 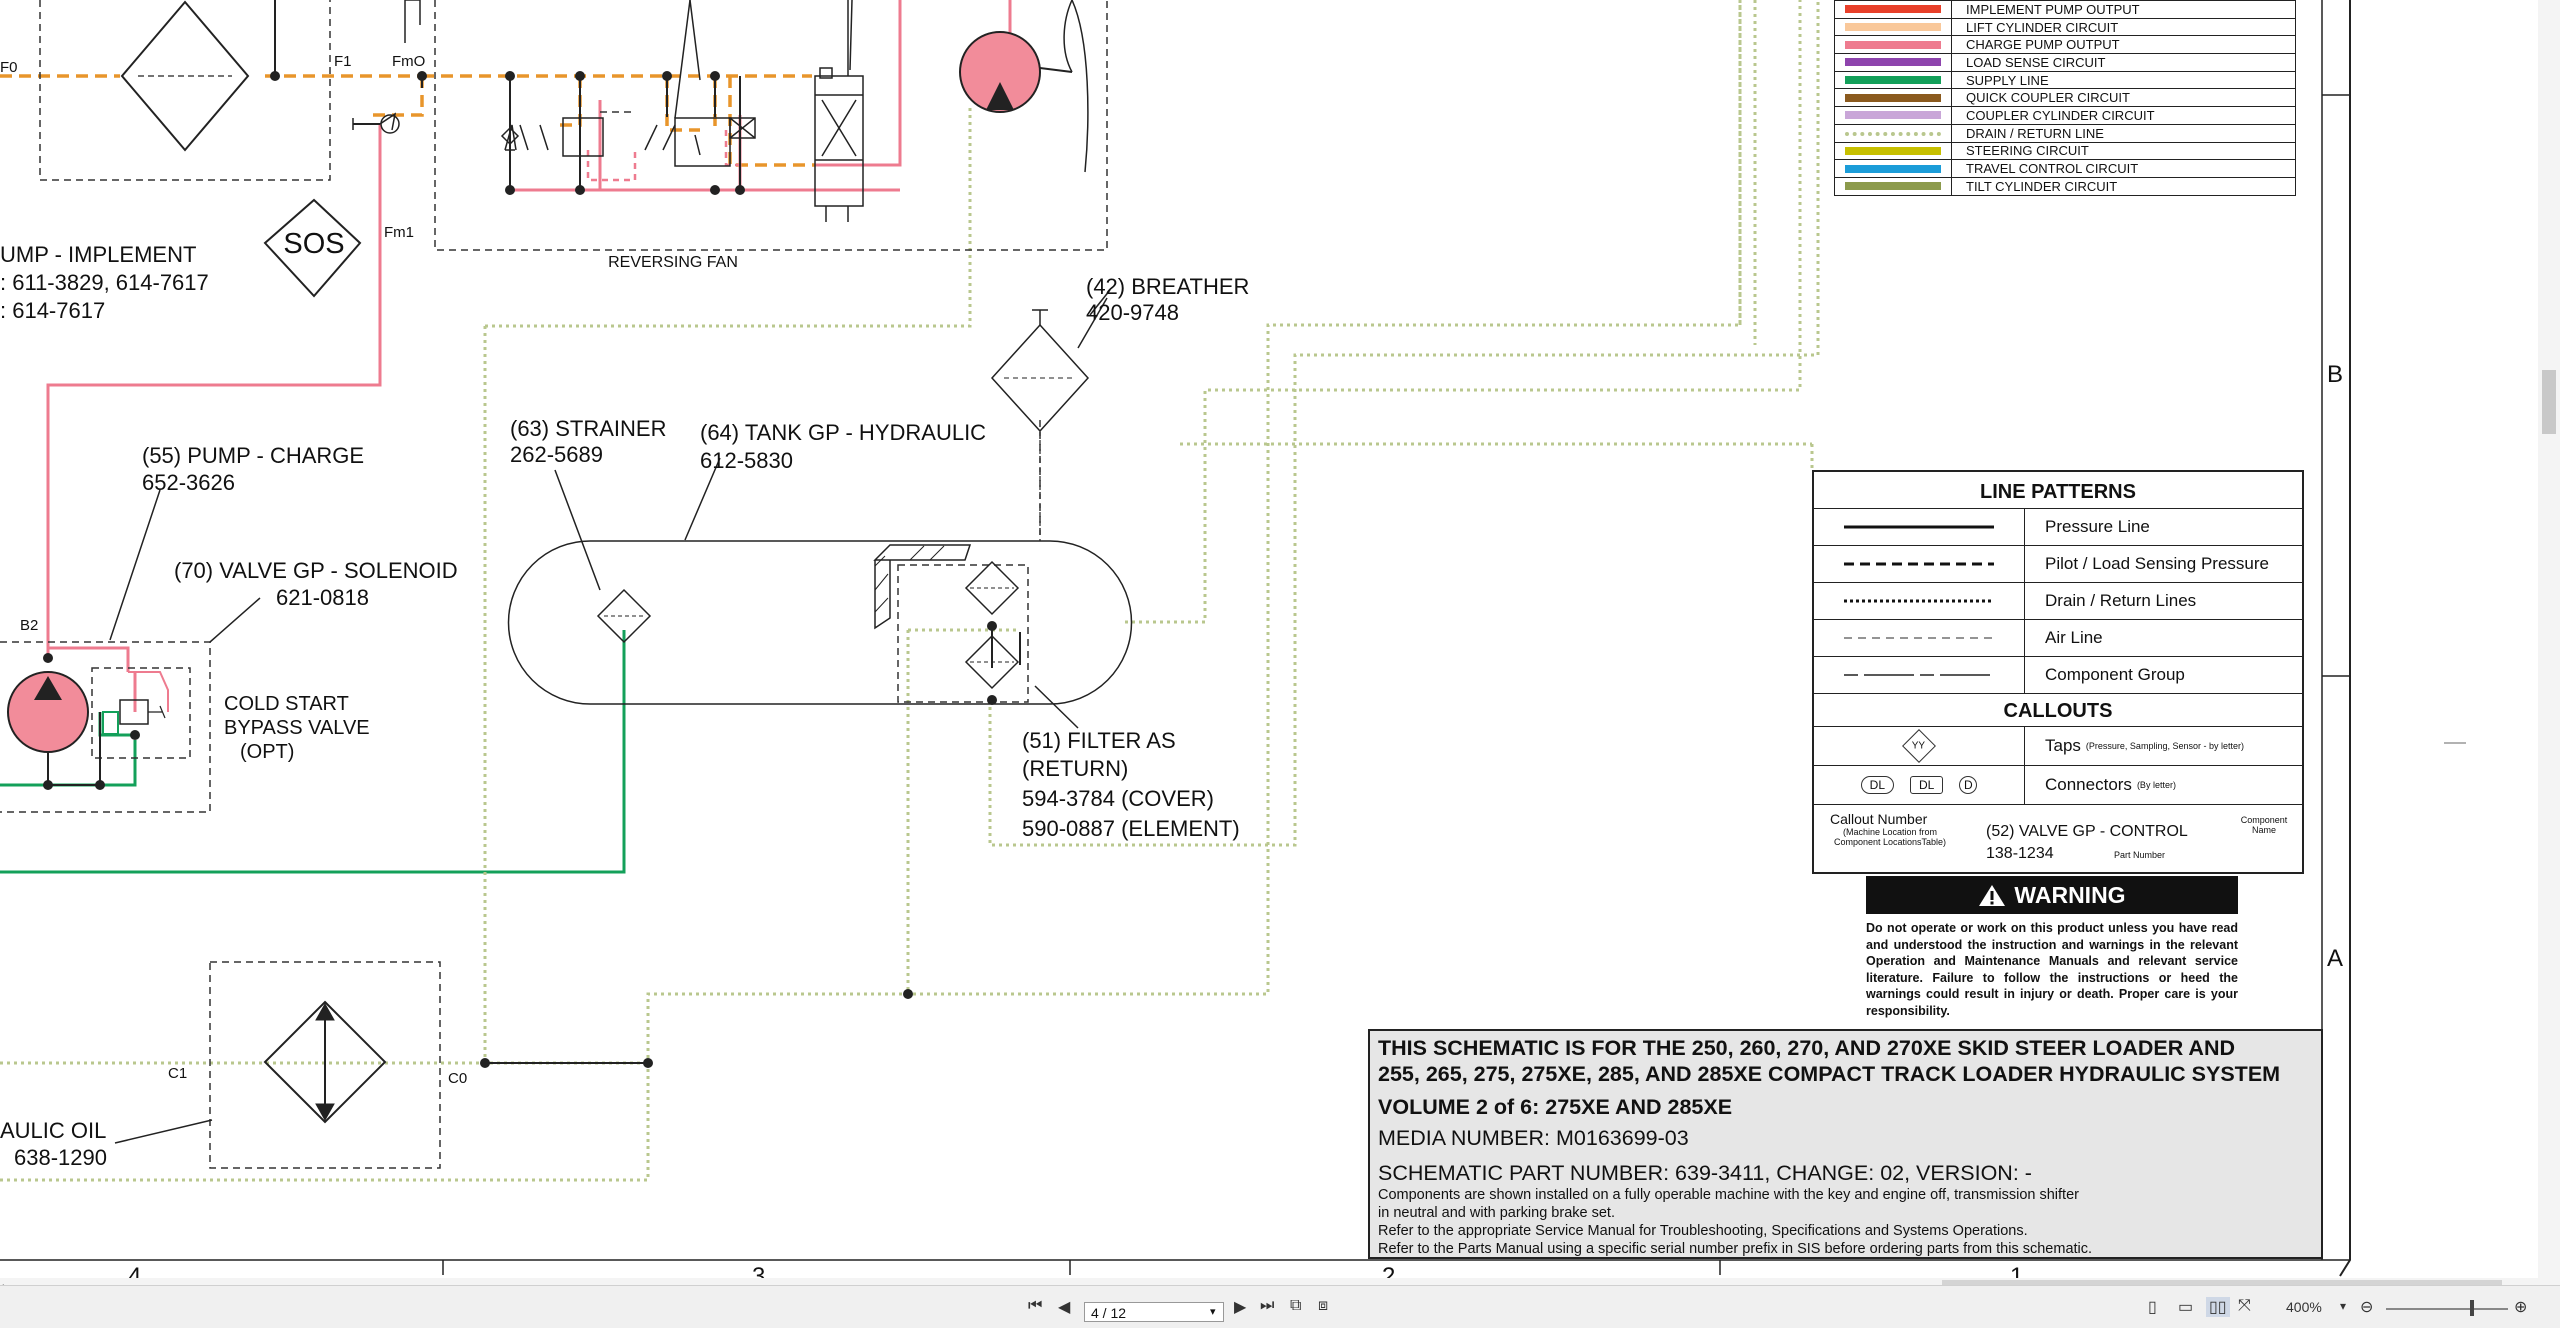 I want to click on zoom-slider-handle, so click(x=2472, y=1308).